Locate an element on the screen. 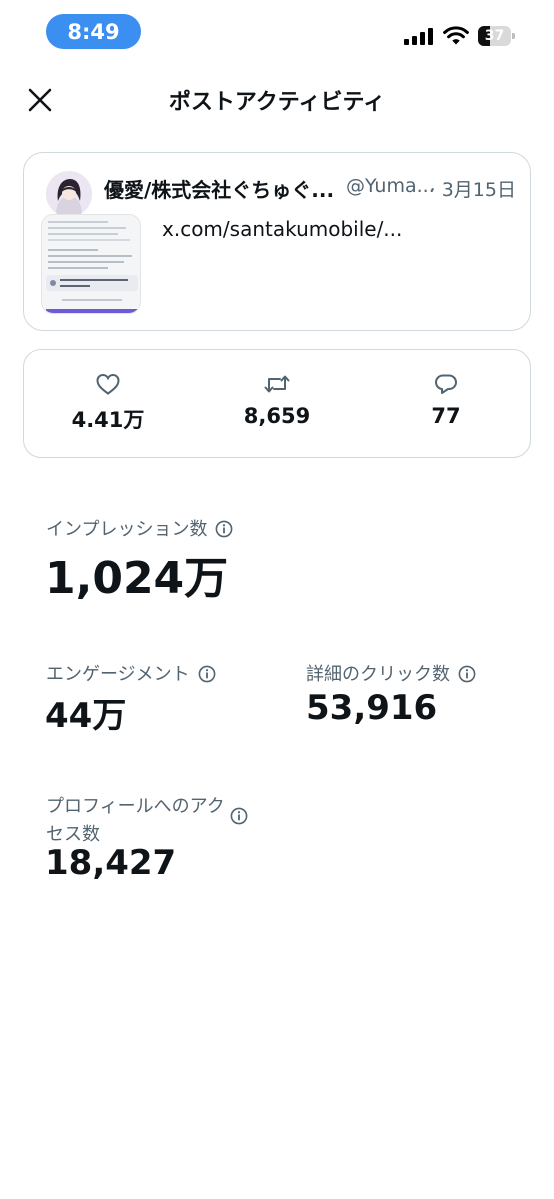  battery-icon: 37 is located at coordinates (497, 36).